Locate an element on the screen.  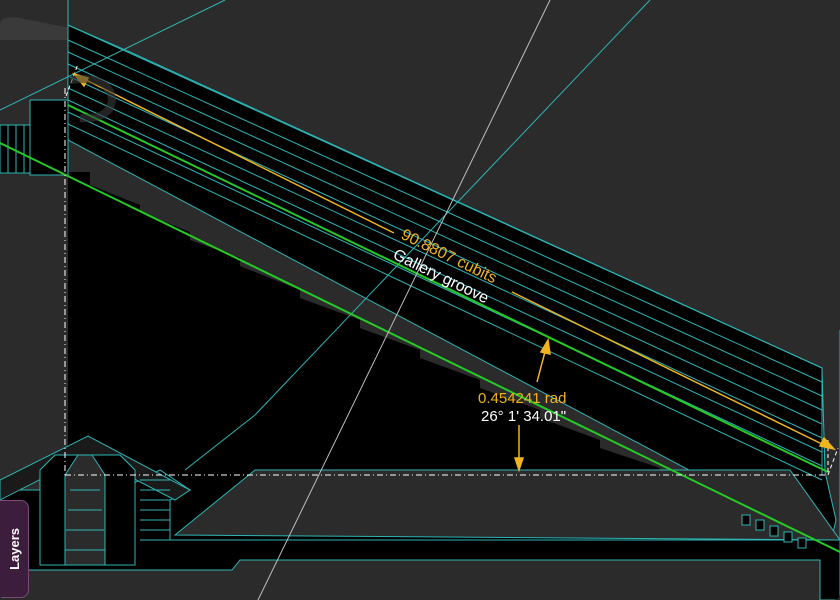
chamber-niche is located at coordinates (87, 510).